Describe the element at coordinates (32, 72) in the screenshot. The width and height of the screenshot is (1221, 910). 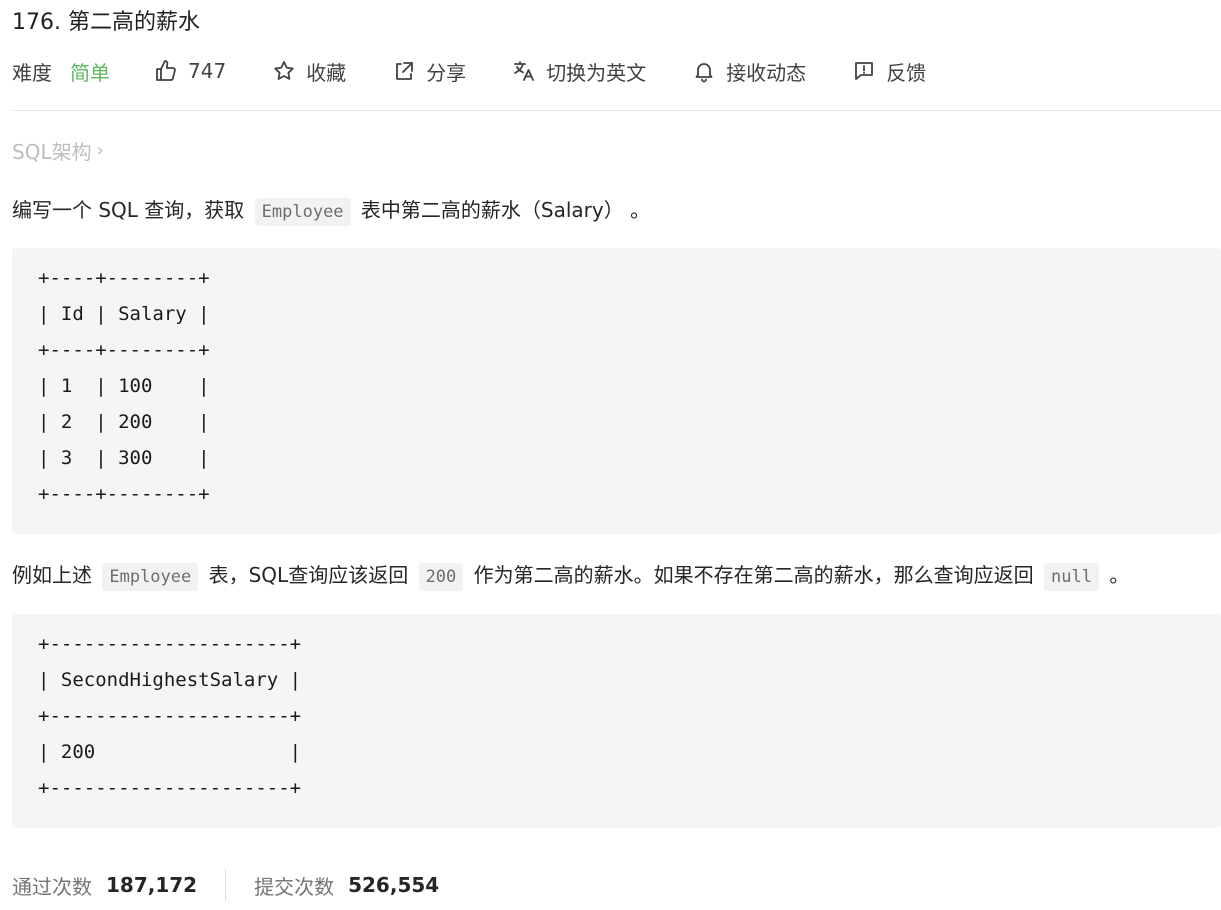
I see `difficulty-label: 难度` at that location.